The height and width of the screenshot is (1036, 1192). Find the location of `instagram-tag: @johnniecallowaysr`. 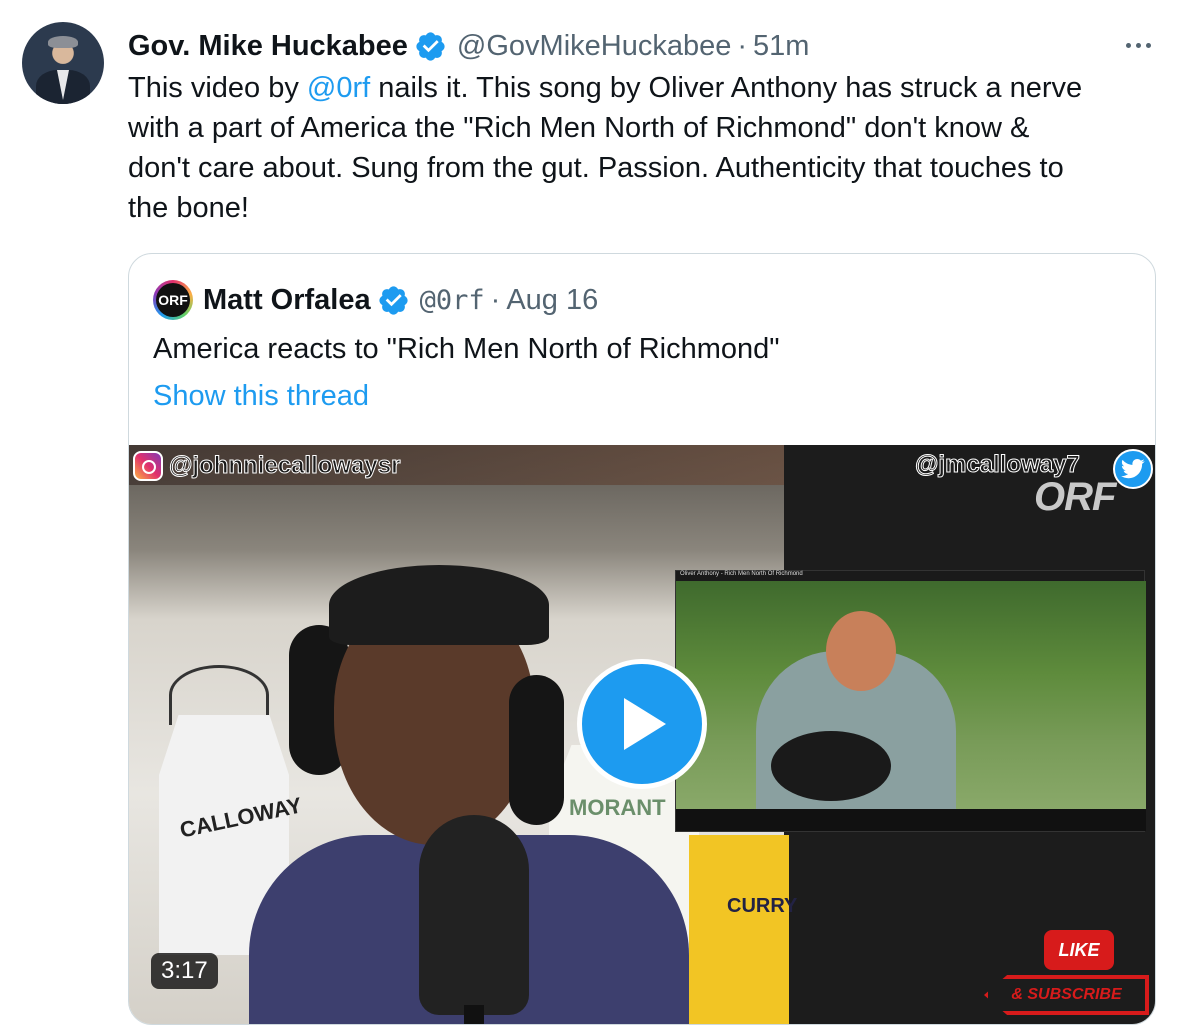

instagram-tag: @johnniecallowaysr is located at coordinates (267, 466).